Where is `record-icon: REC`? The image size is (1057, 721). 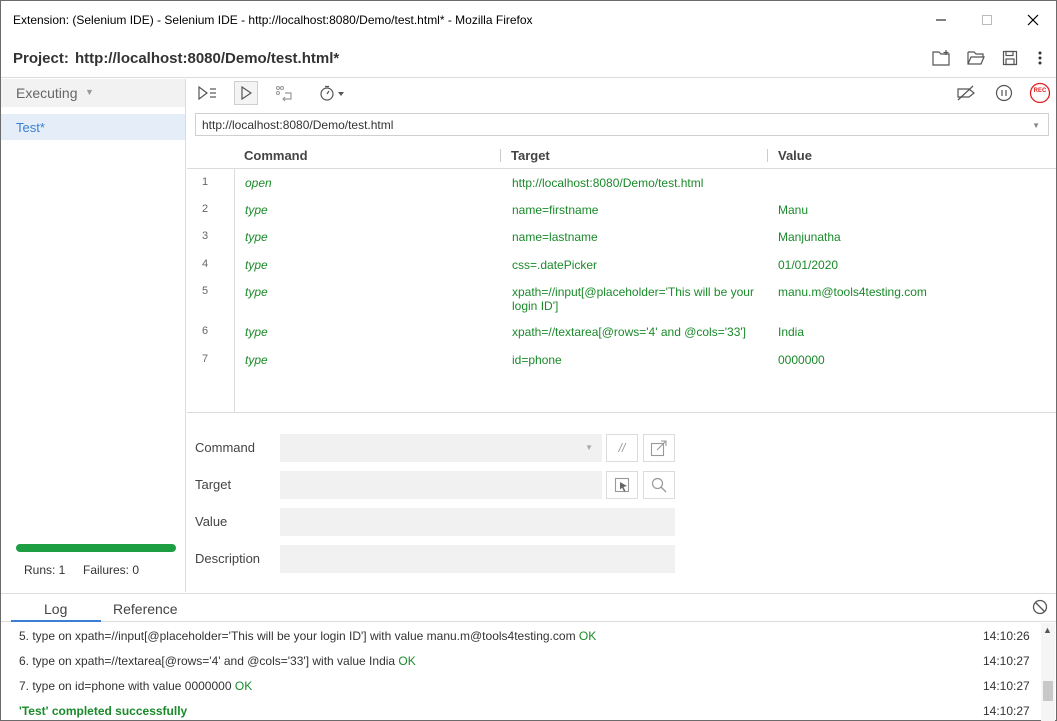
record-icon: REC is located at coordinates (1040, 93).